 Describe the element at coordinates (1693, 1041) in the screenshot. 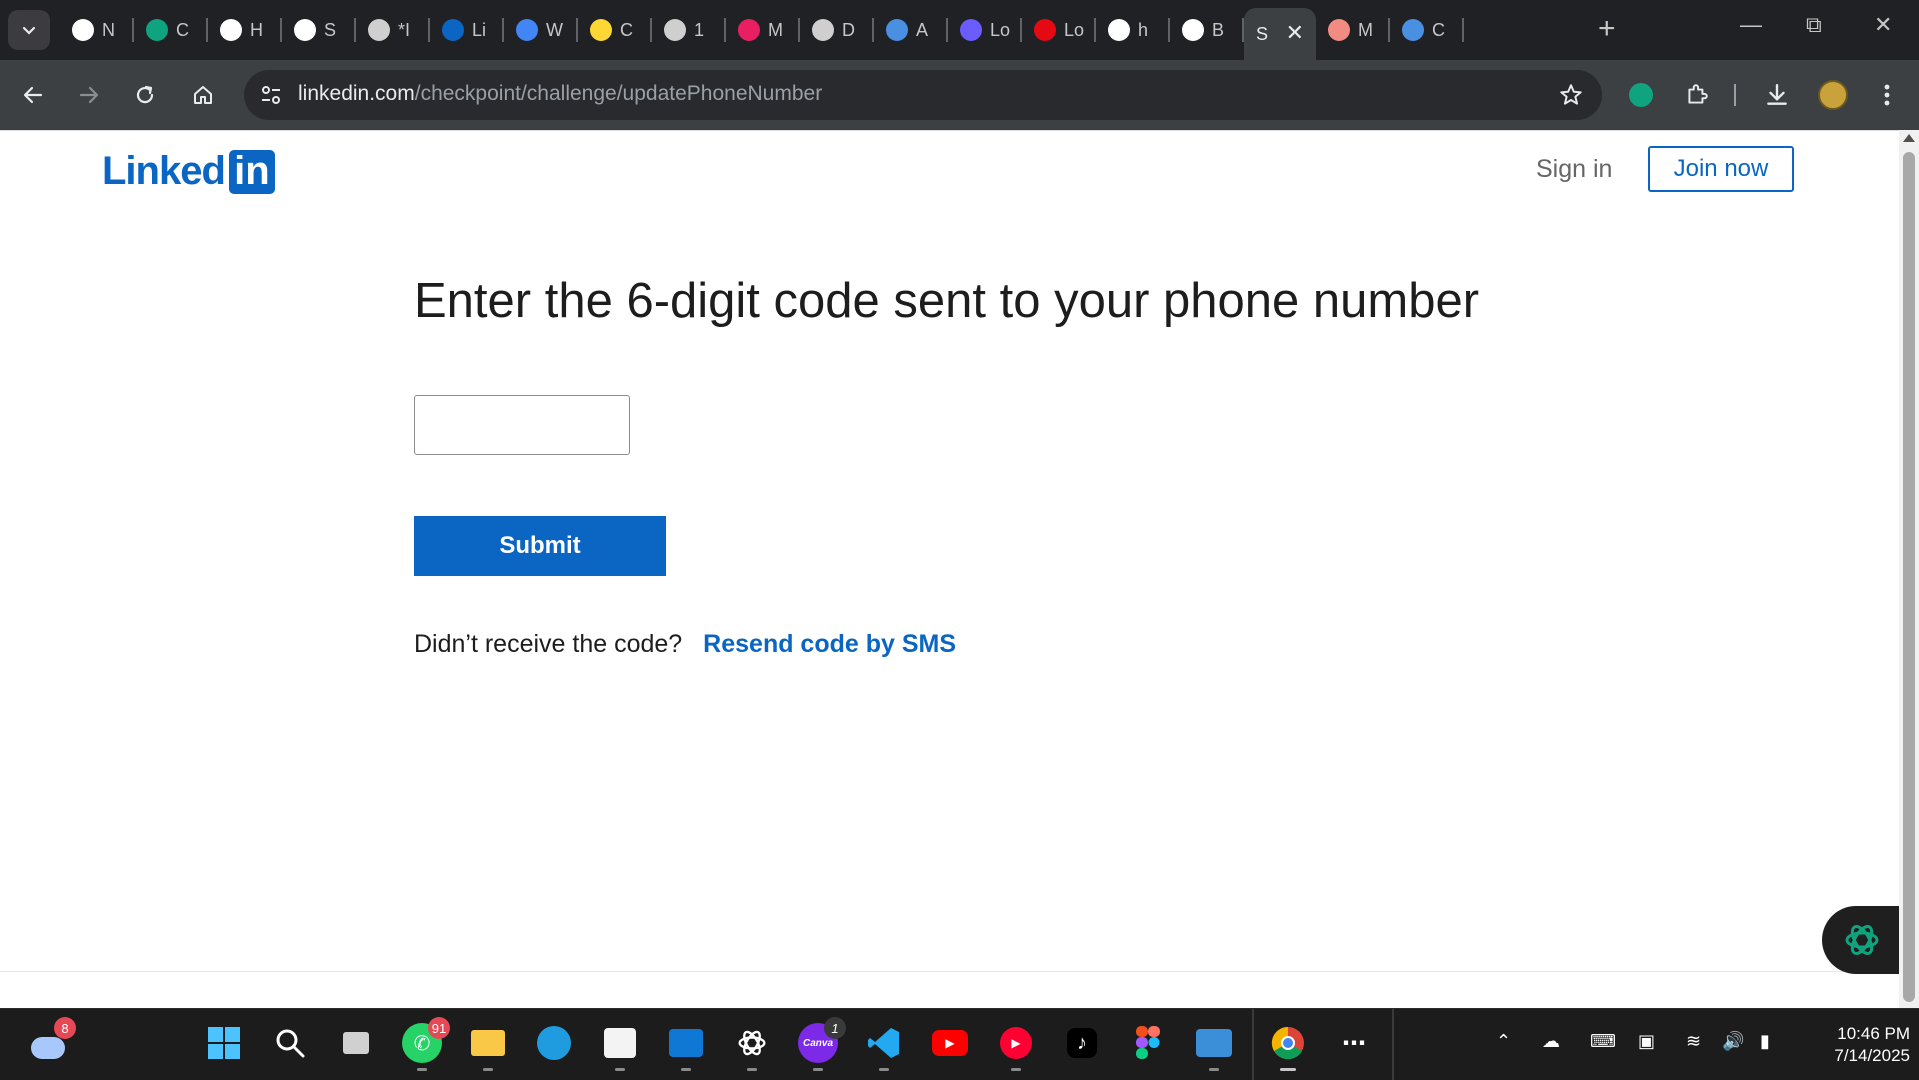

I see `wifi-icon: ≋` at that location.